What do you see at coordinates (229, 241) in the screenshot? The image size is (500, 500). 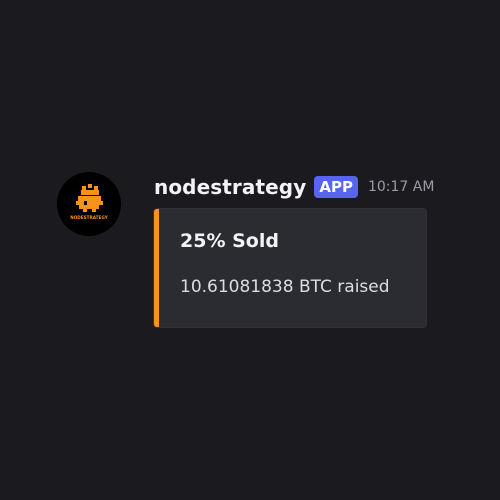 I see `embed-title: 25% Sold` at bounding box center [229, 241].